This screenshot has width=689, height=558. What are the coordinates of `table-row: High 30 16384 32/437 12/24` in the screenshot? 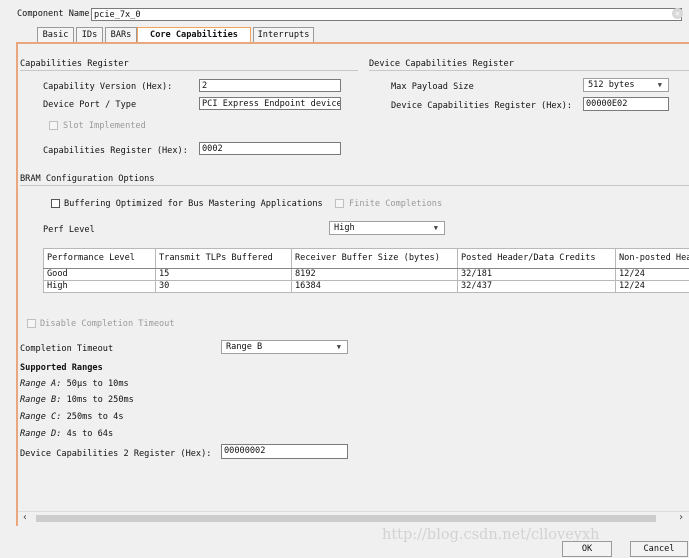 It's located at (366, 286).